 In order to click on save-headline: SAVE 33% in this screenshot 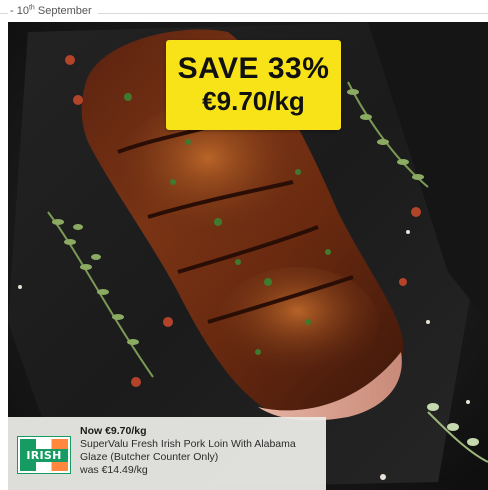, I will do `click(253, 68)`.